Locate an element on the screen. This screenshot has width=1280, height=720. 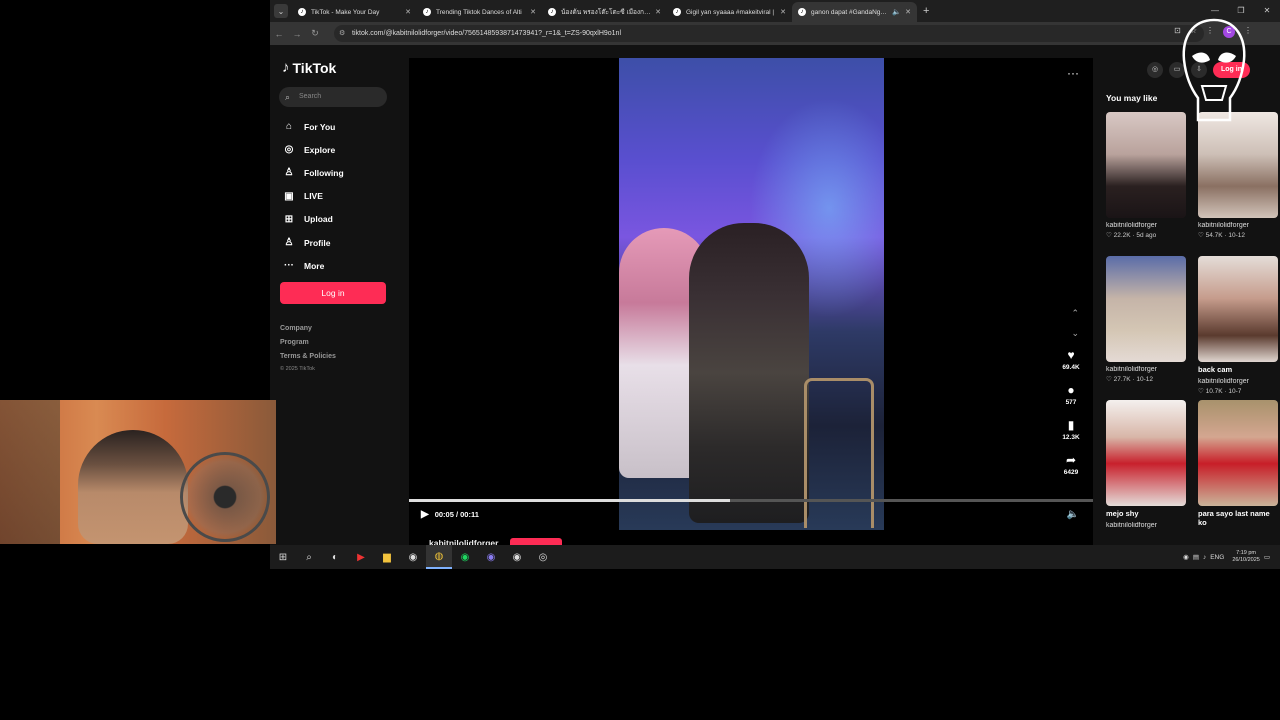
video-nav-arrows: ⌃ ⌄ is located at coordinates (1075, 328).